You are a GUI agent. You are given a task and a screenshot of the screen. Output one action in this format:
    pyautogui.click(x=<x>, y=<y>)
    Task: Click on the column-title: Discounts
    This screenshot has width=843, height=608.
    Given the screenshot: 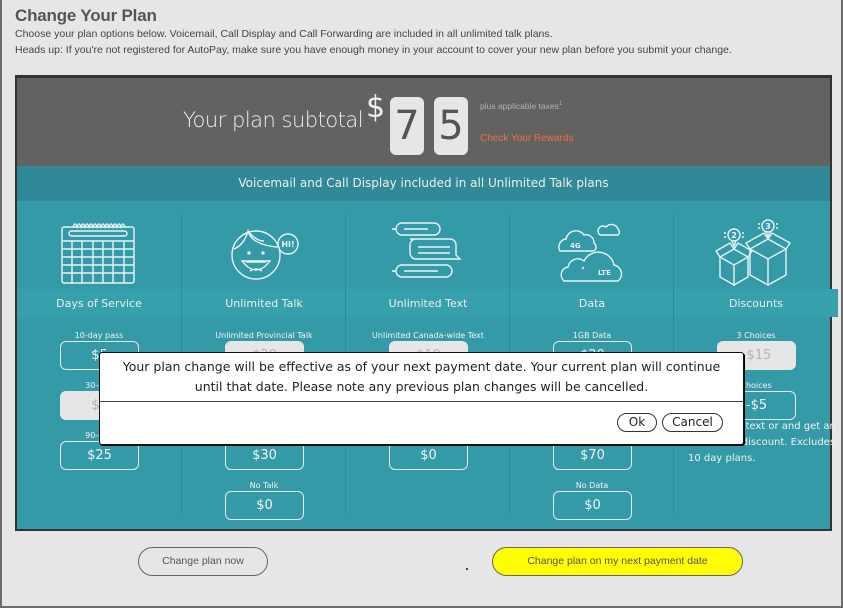 What is the action you would take?
    pyautogui.click(x=756, y=303)
    